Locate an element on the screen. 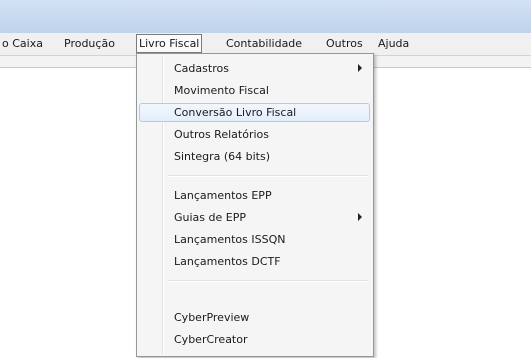  menu-item-movimento-fiscal: Movimento Fiscal is located at coordinates (254, 90).